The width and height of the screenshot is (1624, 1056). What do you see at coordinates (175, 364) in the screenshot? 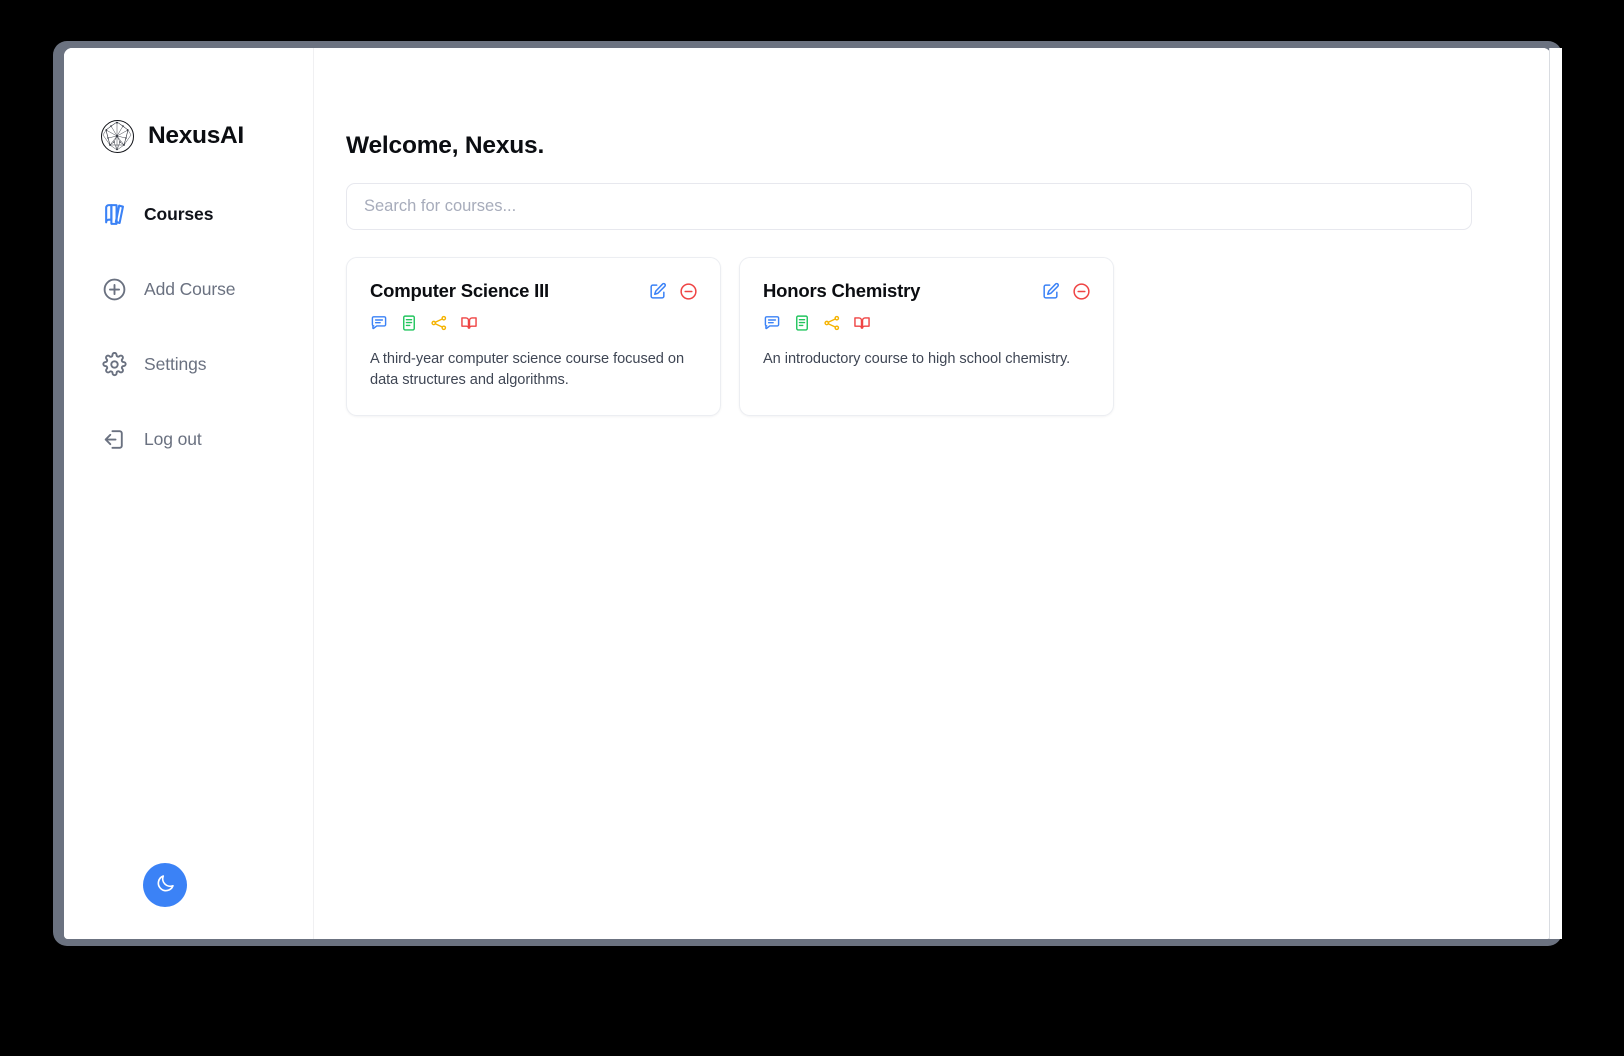
I see `sidebar-item-label: Settings` at bounding box center [175, 364].